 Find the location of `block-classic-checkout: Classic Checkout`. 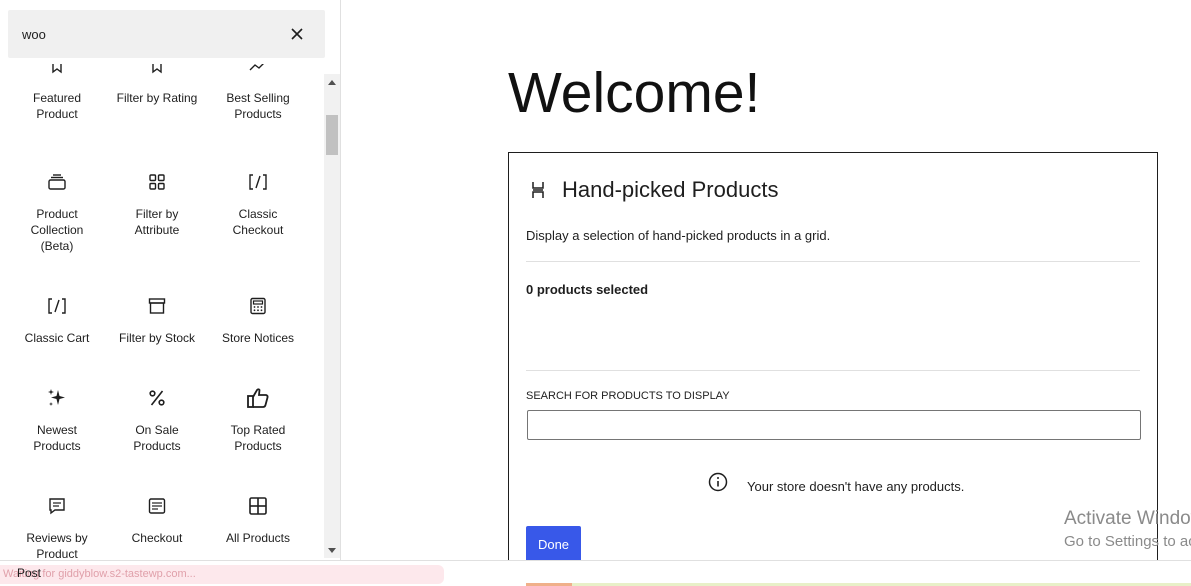

block-classic-checkout: Classic Checkout is located at coordinates (258, 204).